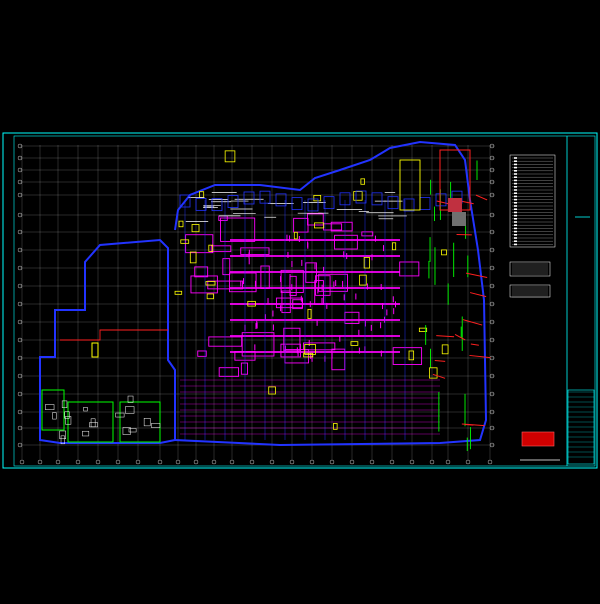 This screenshot has height=604, width=600. What do you see at coordinates (455, 205) in the screenshot?
I see `core-shaft` at bounding box center [455, 205].